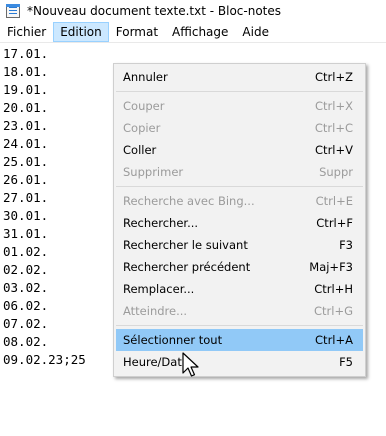  I want to click on menu-item-shortcut: Ctrl+C, so click(333, 128).